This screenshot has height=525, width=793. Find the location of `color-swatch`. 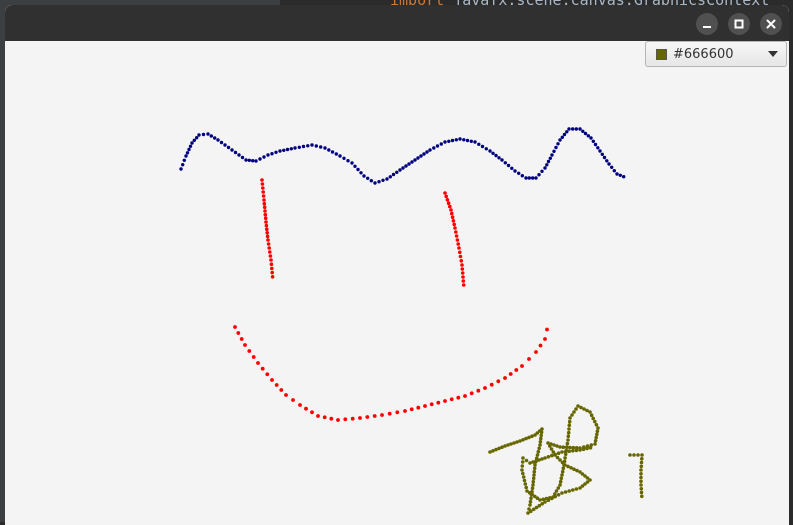

color-swatch is located at coordinates (661, 54).